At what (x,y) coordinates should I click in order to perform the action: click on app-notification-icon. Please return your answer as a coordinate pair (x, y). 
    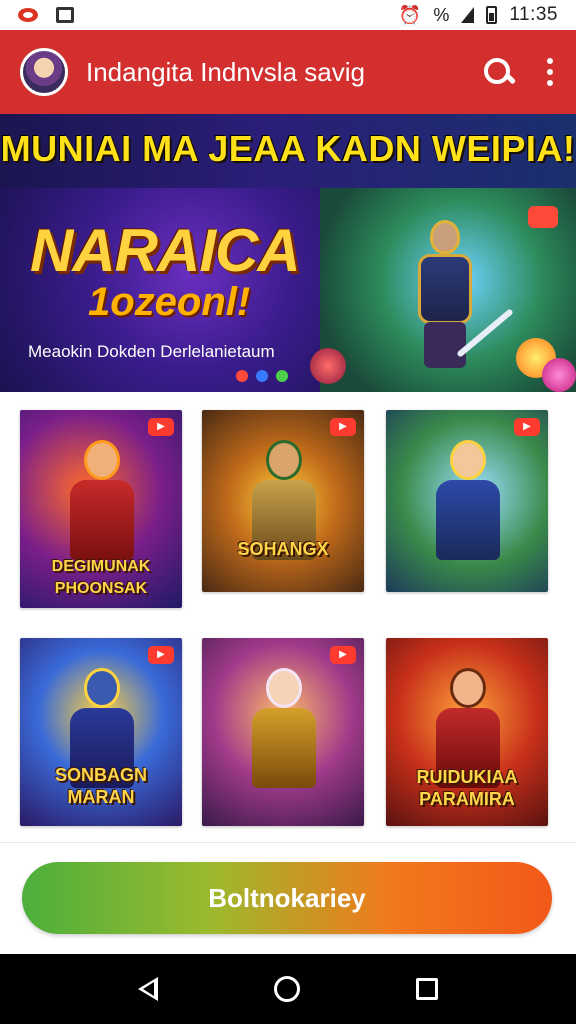
    Looking at the image, I should click on (65, 15).